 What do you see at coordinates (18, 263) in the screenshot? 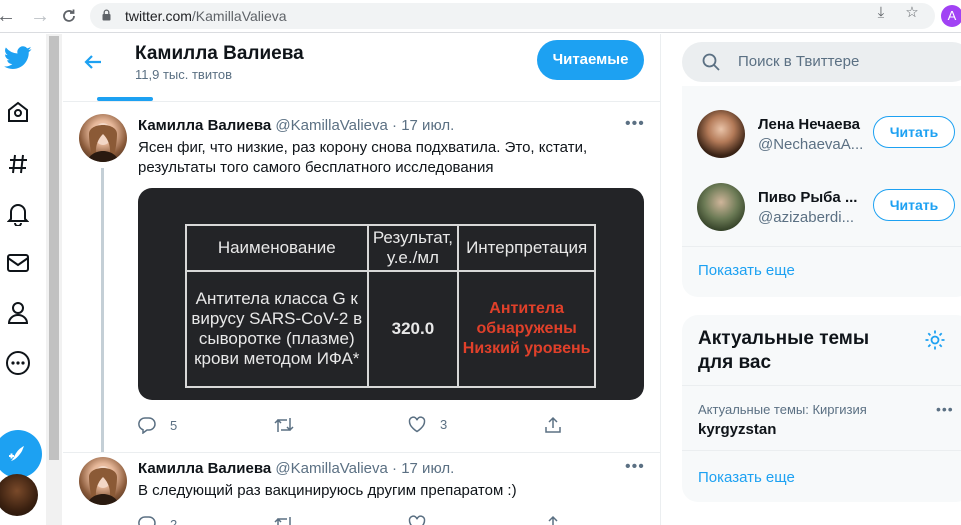
I see `messages-icon` at bounding box center [18, 263].